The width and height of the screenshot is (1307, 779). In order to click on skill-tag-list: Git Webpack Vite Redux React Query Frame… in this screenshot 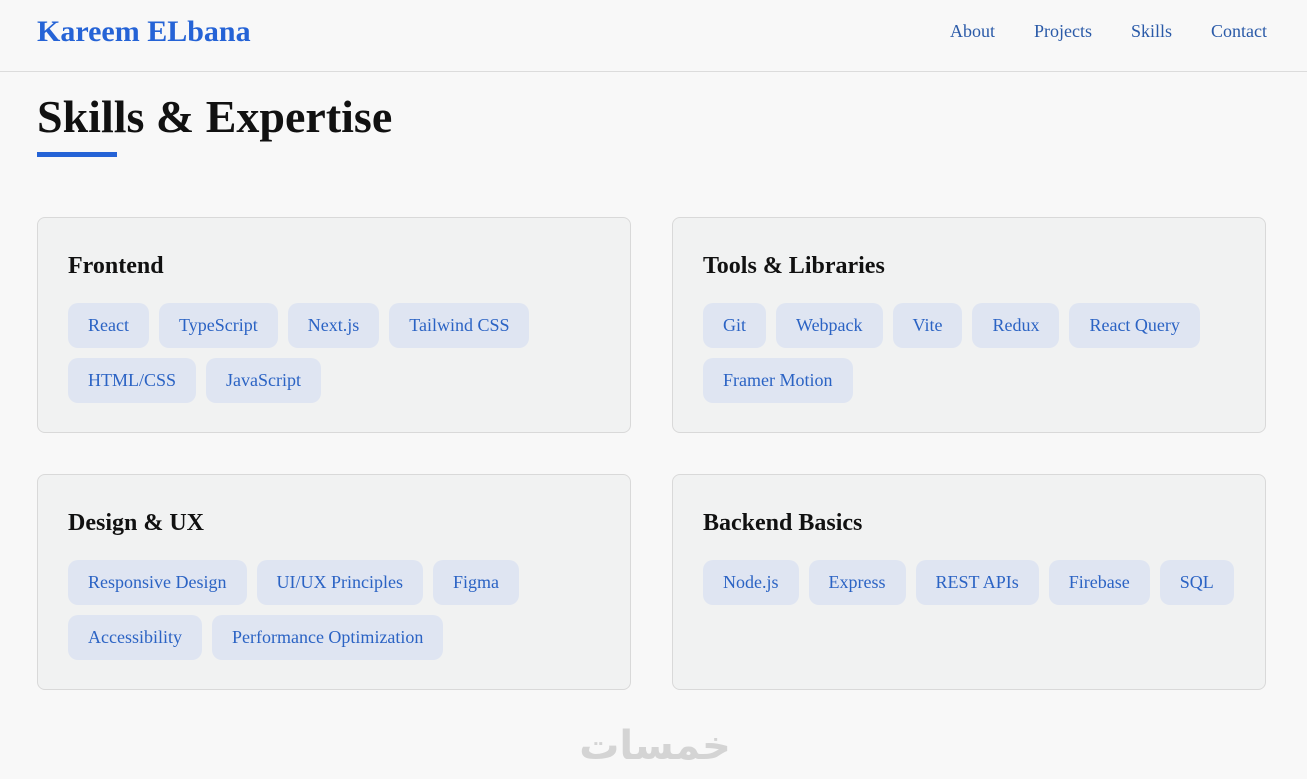, I will do `click(973, 353)`.